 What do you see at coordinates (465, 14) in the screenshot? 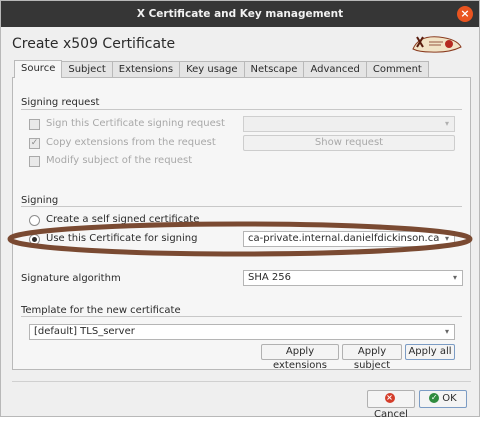
I see `close-button: ×` at bounding box center [465, 14].